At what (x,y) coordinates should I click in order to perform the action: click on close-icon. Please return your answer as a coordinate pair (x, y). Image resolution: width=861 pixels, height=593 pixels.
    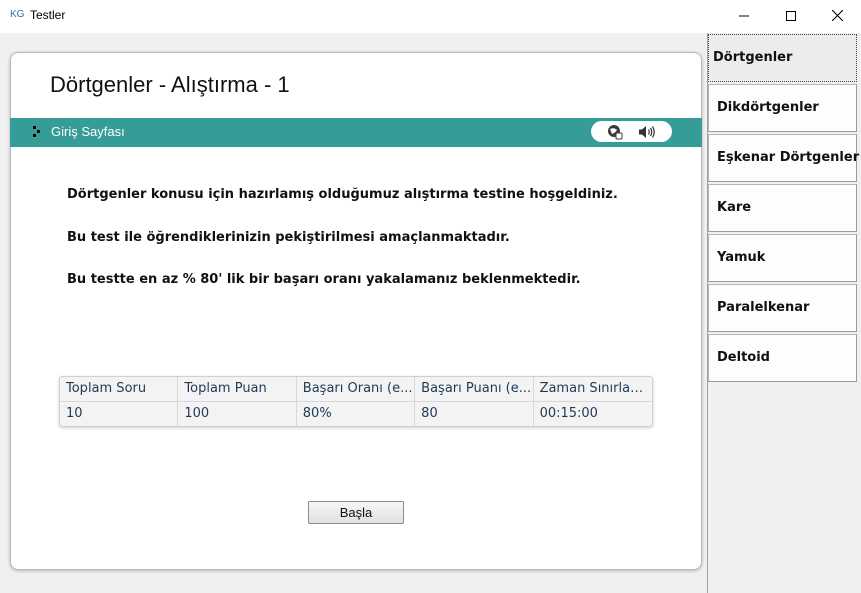
    Looking at the image, I should click on (837, 15).